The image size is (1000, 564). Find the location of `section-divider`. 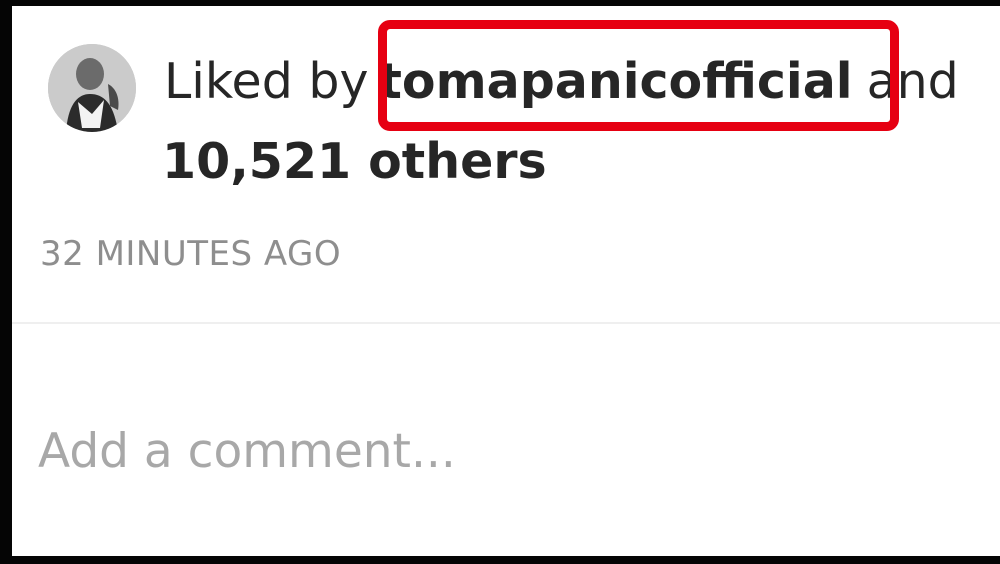

section-divider is located at coordinates (506, 323).